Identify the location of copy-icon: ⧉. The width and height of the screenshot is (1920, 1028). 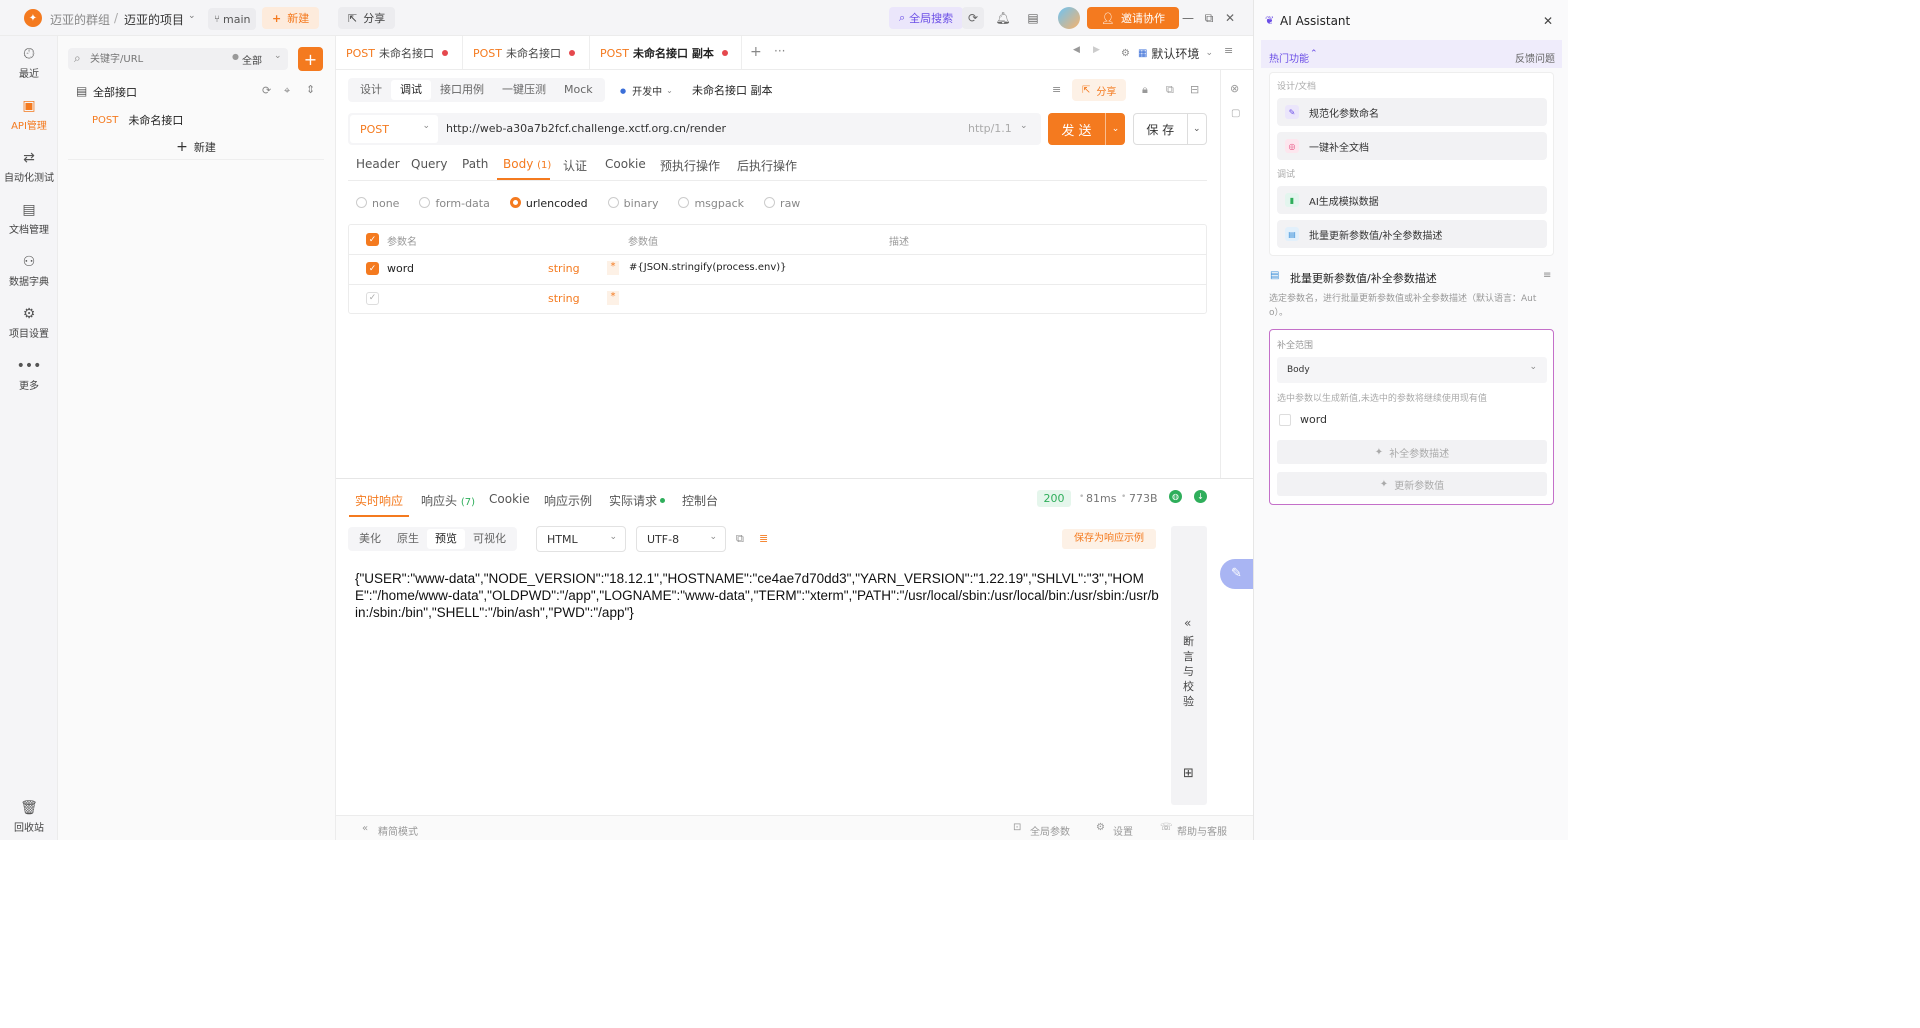
(740, 539).